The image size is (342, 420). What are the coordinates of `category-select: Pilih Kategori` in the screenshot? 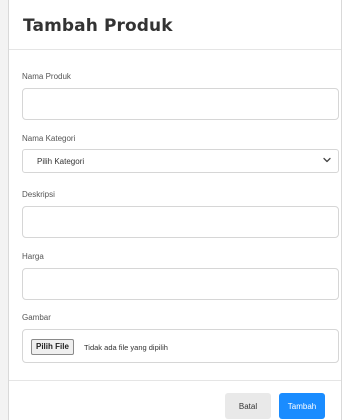 It's located at (180, 161).